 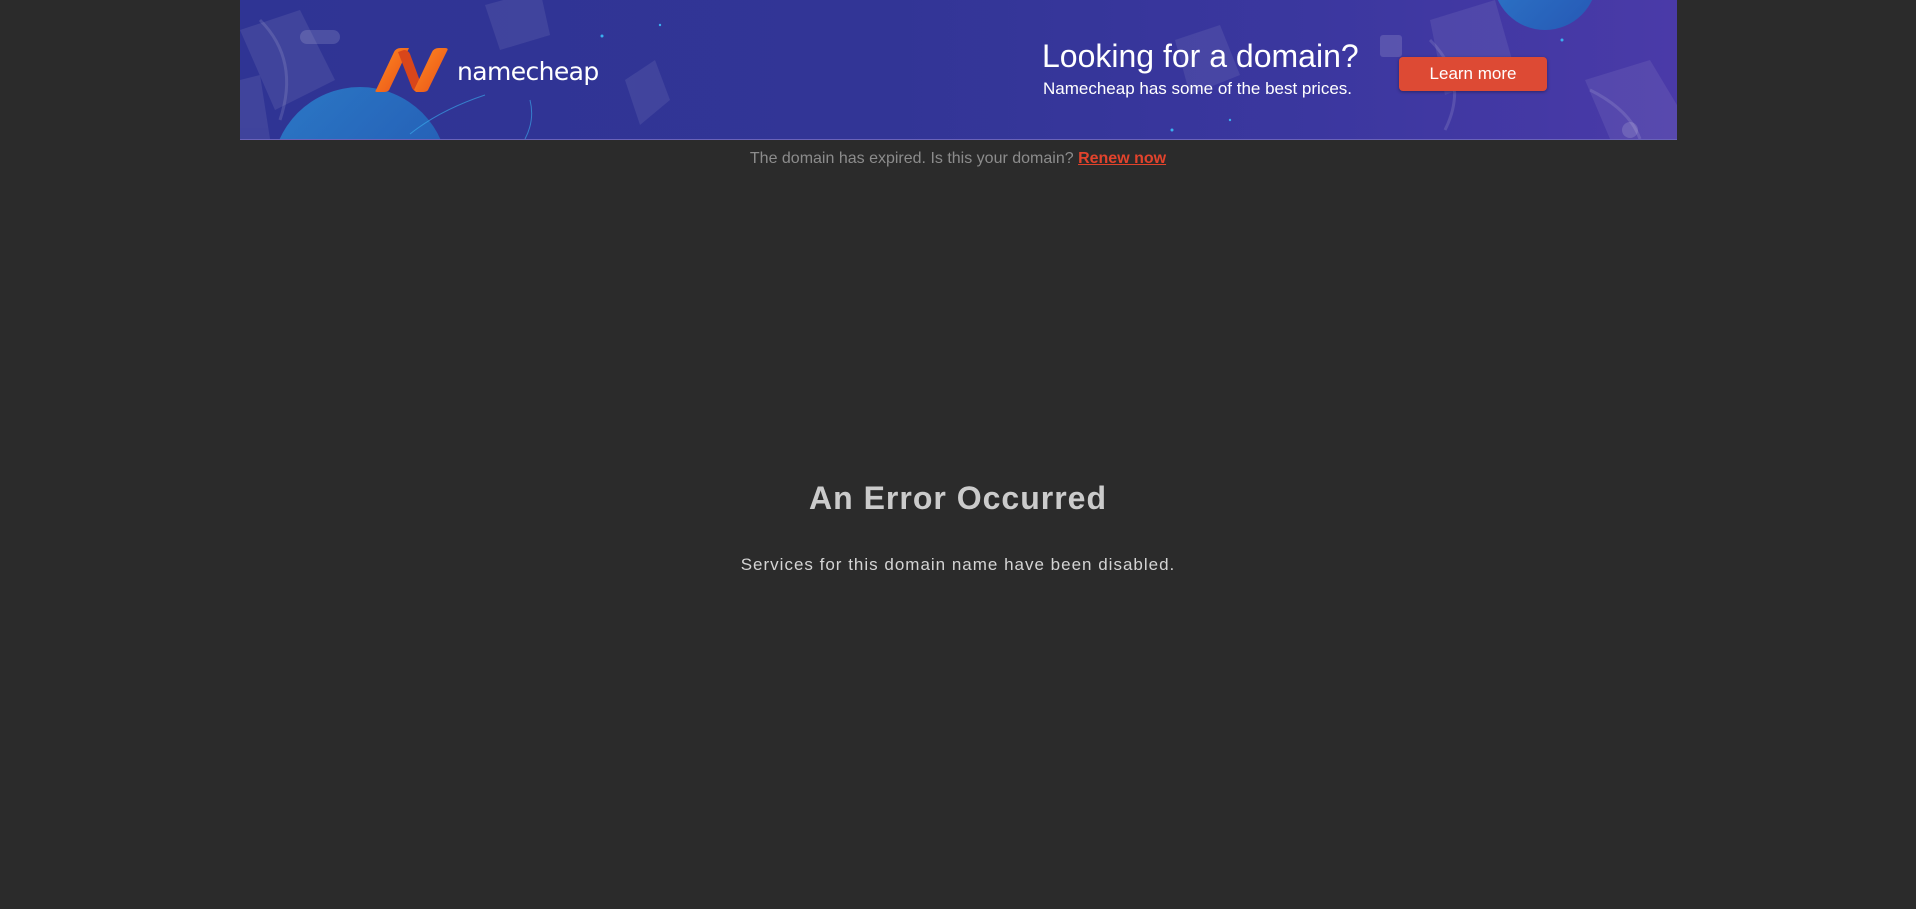 I want to click on learn-more-button: Learn more, so click(x=1473, y=74).